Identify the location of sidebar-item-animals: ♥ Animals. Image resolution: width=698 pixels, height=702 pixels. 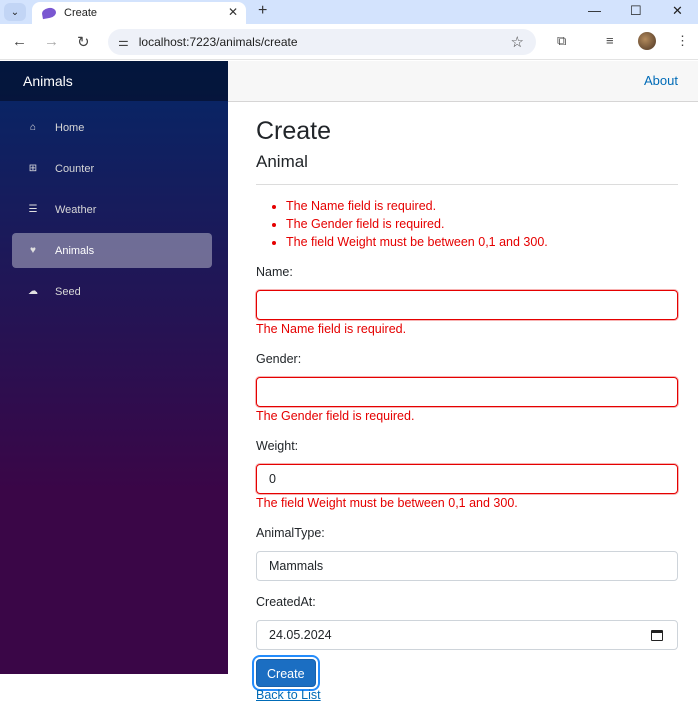
(112, 250).